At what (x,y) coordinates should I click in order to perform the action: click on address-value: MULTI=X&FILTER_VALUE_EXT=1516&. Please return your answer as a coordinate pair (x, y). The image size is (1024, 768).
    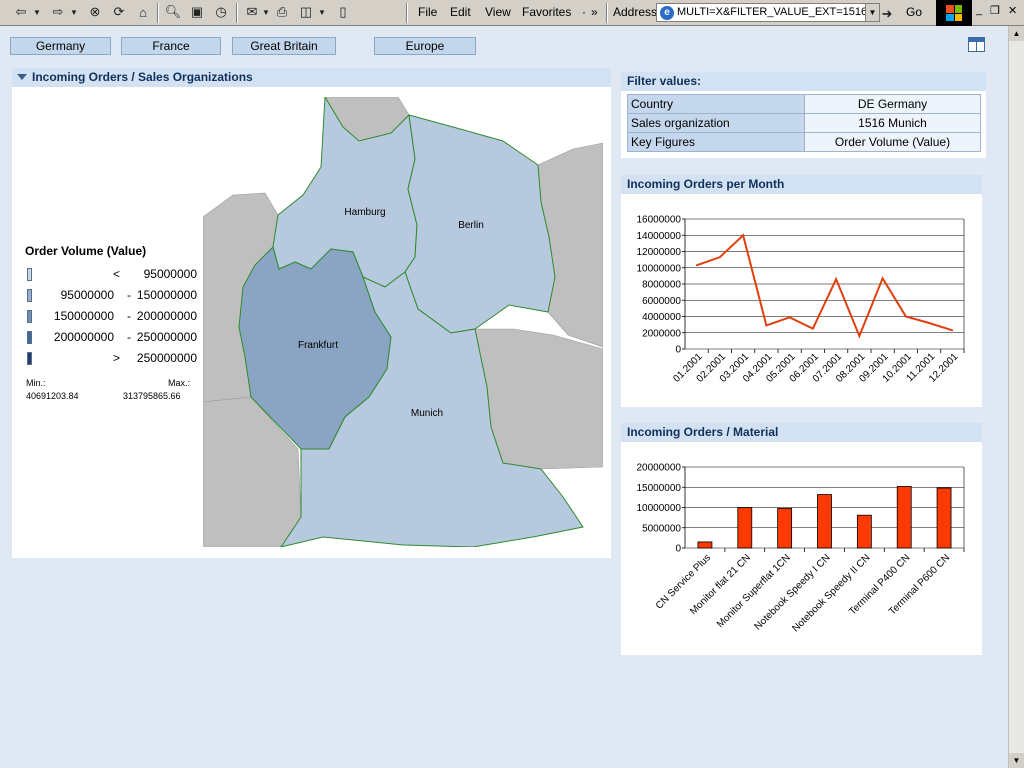
    Looking at the image, I should click on (776, 12).